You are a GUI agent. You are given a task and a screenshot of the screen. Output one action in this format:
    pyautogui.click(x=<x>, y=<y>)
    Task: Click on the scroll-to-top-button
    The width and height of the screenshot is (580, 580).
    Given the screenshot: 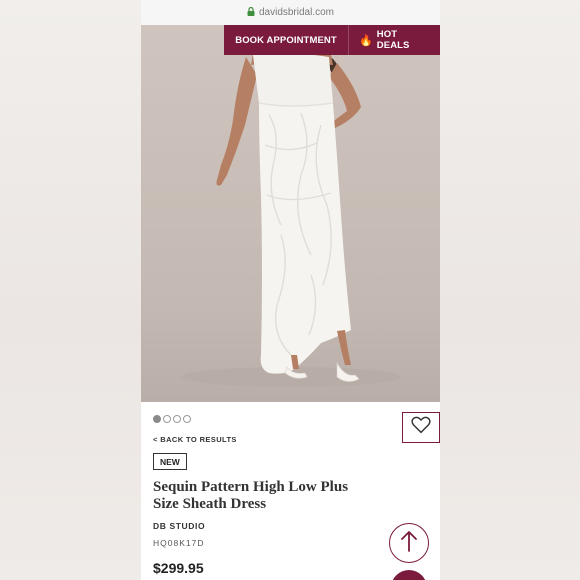 What is the action you would take?
    pyautogui.click(x=409, y=543)
    